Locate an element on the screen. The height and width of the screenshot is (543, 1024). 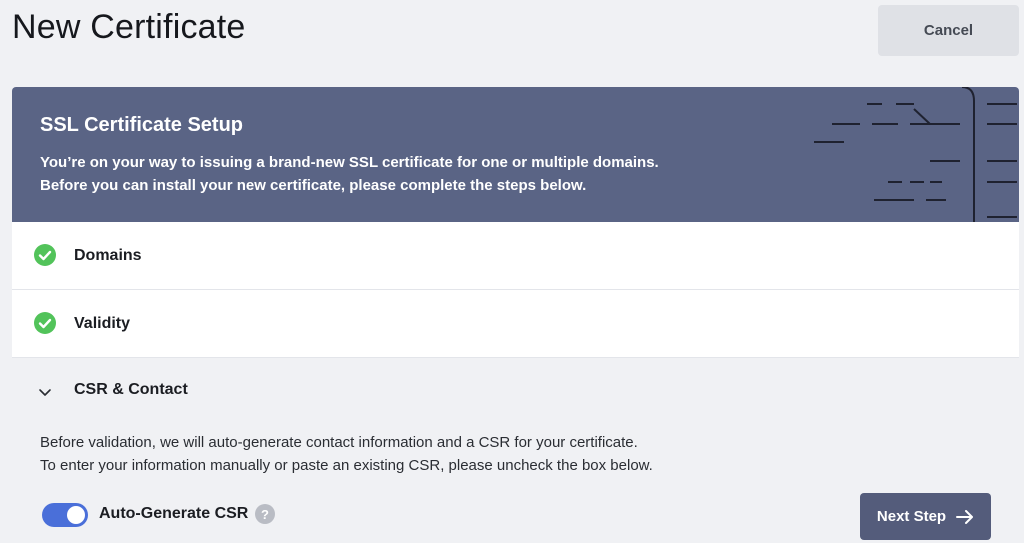
cancel-button: Cancel is located at coordinates (948, 30).